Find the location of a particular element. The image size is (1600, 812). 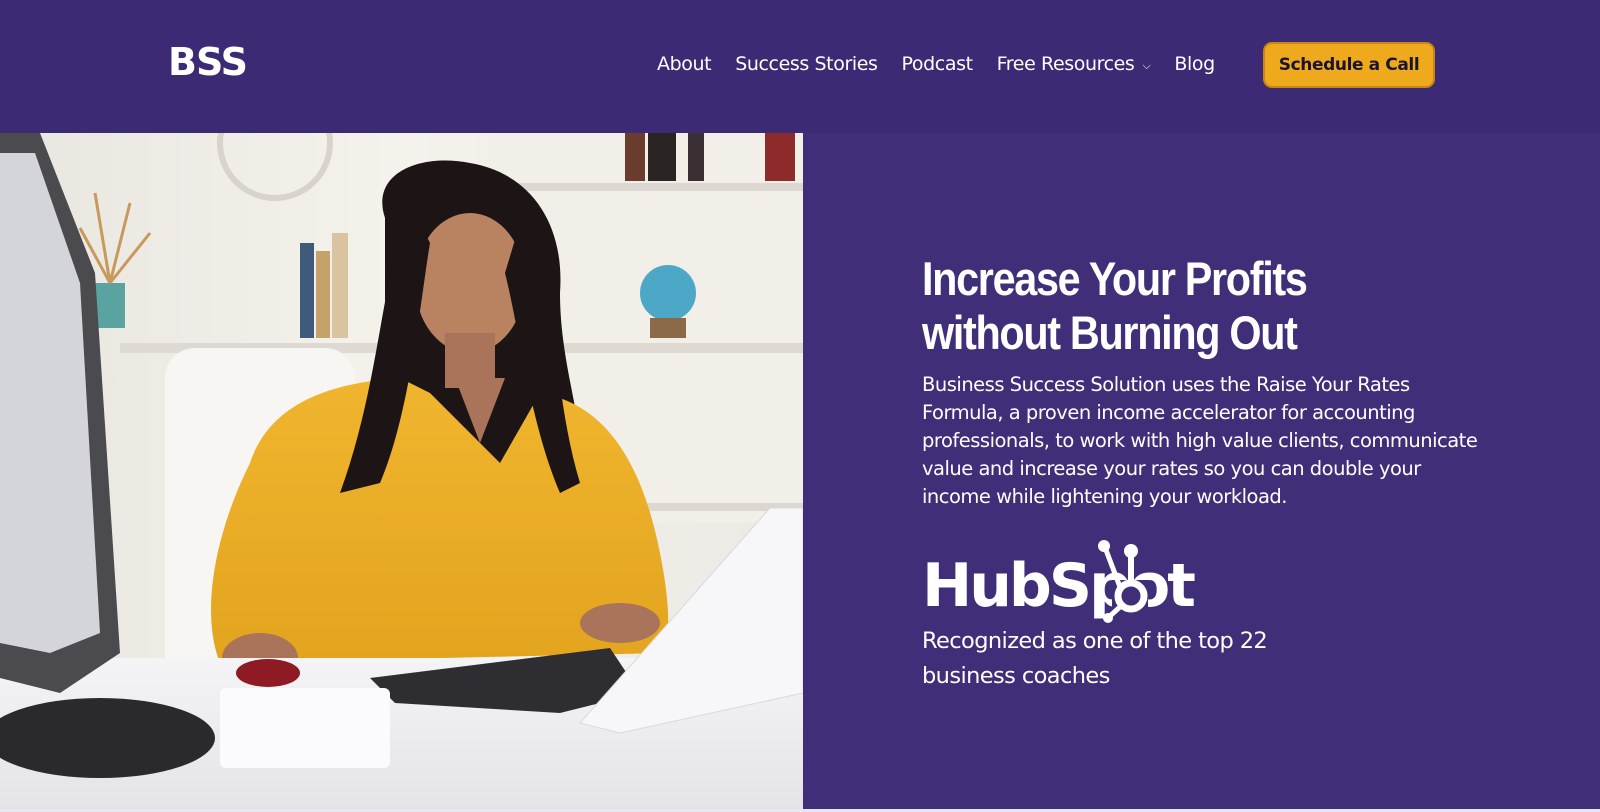

nav-free-resources-label: Free Resources is located at coordinates (1065, 64).